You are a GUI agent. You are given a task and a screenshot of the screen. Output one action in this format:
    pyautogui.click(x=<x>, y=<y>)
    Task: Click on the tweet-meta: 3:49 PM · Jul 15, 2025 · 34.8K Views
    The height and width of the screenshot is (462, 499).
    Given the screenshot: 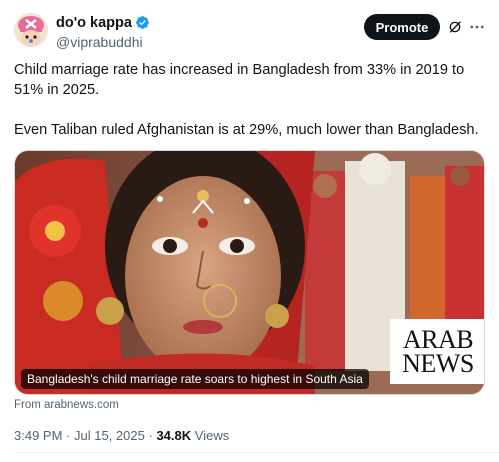 What is the action you would take?
    pyautogui.click(x=121, y=435)
    